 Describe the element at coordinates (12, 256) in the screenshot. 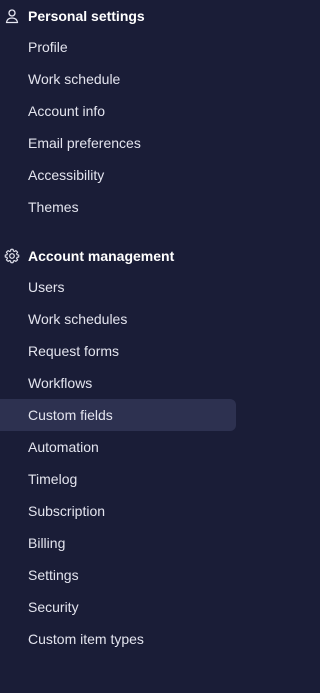

I see `gear-icon` at that location.